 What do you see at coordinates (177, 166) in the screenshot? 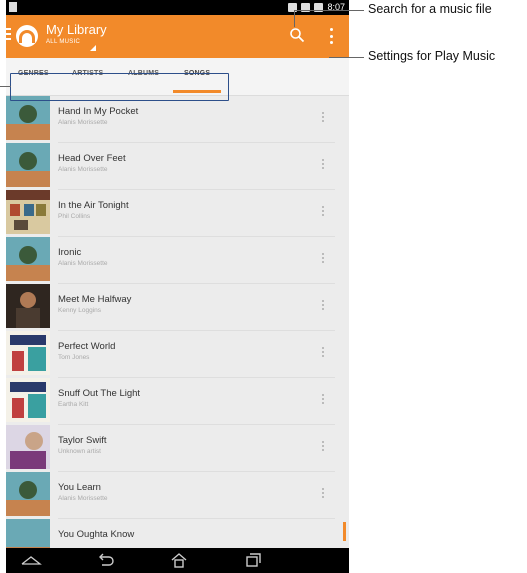
I see `list-item: Head Over Feet Alanis Morissette` at bounding box center [177, 166].